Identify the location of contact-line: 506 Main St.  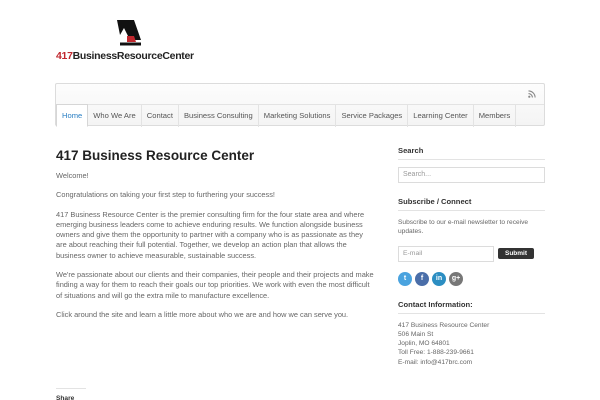
(416, 335).